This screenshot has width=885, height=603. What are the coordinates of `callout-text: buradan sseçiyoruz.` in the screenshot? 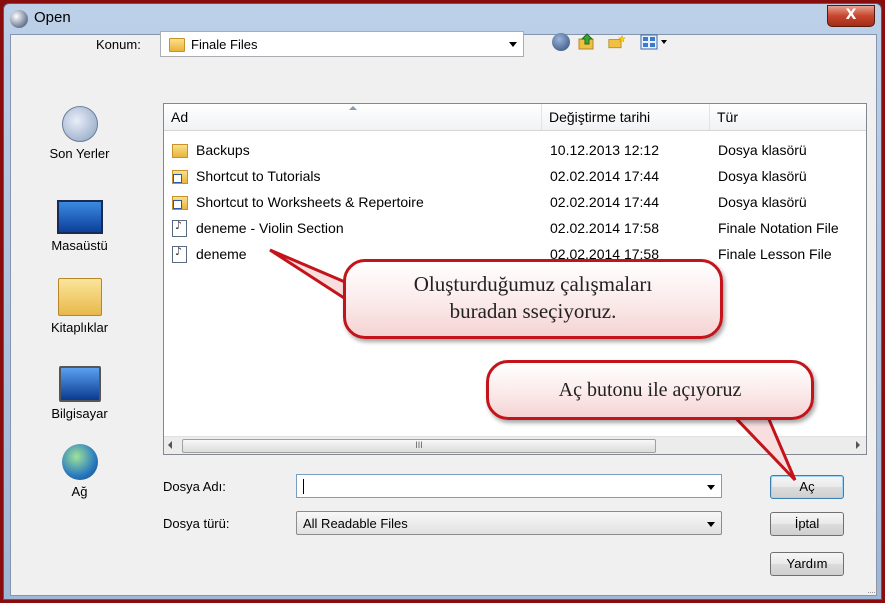 It's located at (533, 311).